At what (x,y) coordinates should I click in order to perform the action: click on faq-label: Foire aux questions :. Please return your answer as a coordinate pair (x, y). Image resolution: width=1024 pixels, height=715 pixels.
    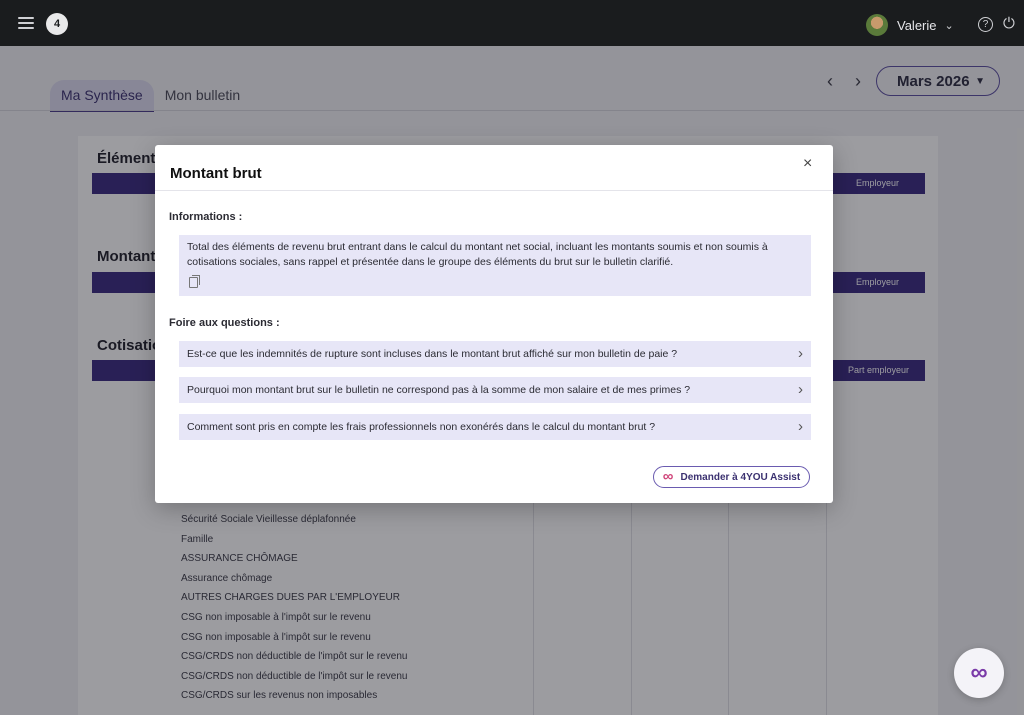
    Looking at the image, I should click on (224, 323).